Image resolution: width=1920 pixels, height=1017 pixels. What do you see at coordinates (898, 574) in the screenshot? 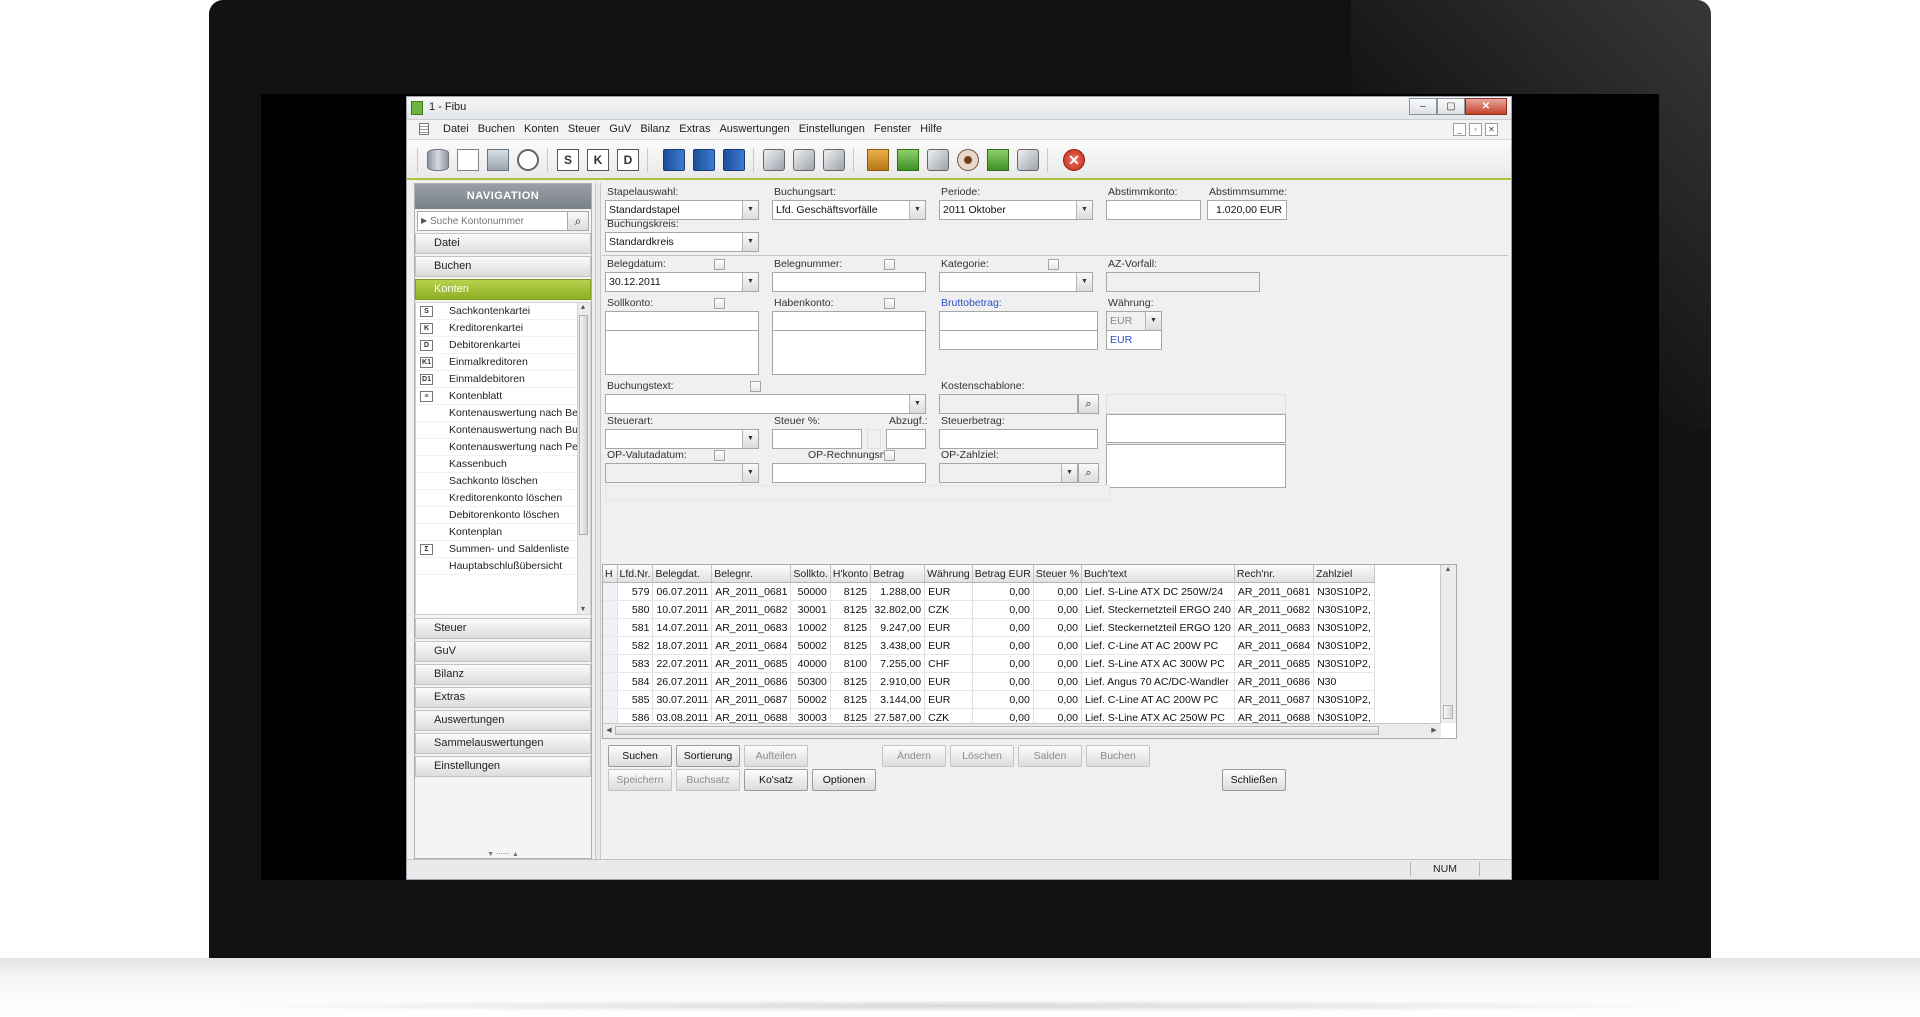
I see `col-betrag: Betrag` at bounding box center [898, 574].